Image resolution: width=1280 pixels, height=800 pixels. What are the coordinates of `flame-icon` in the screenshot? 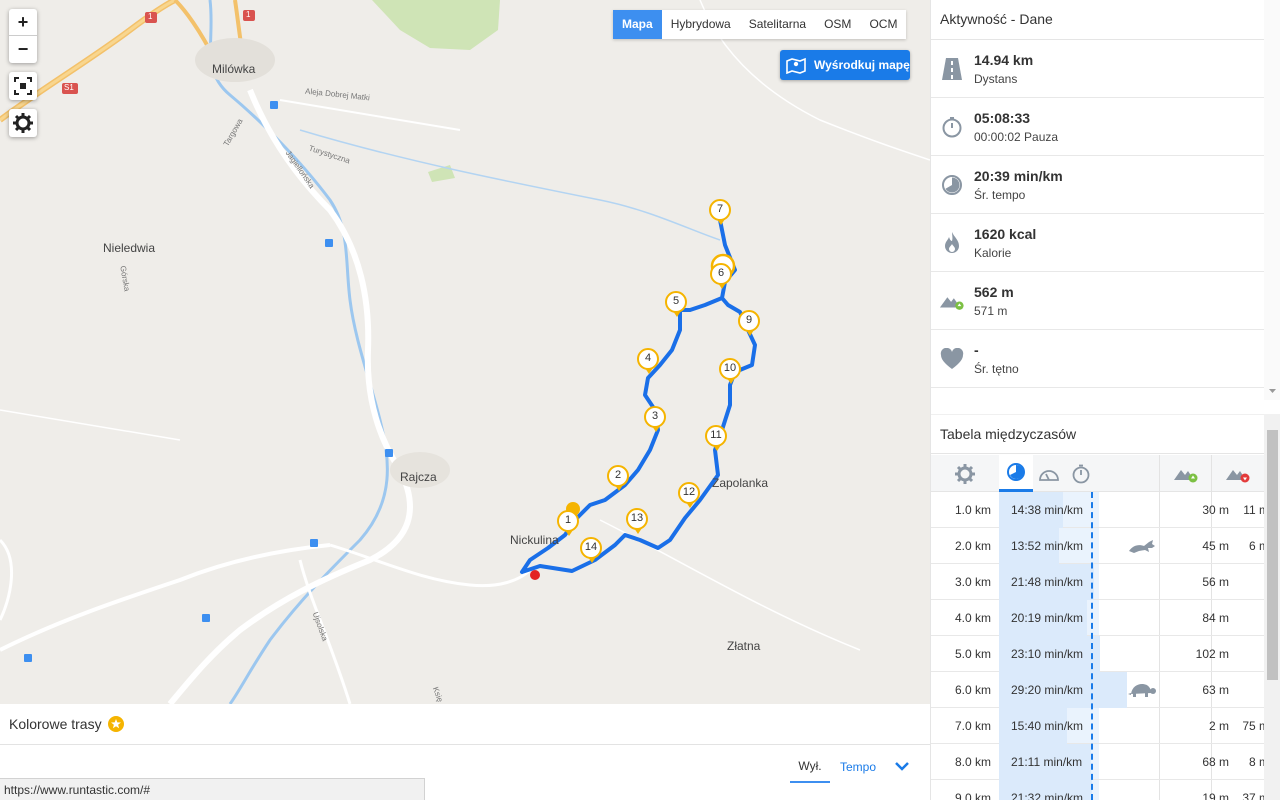 It's located at (952, 243).